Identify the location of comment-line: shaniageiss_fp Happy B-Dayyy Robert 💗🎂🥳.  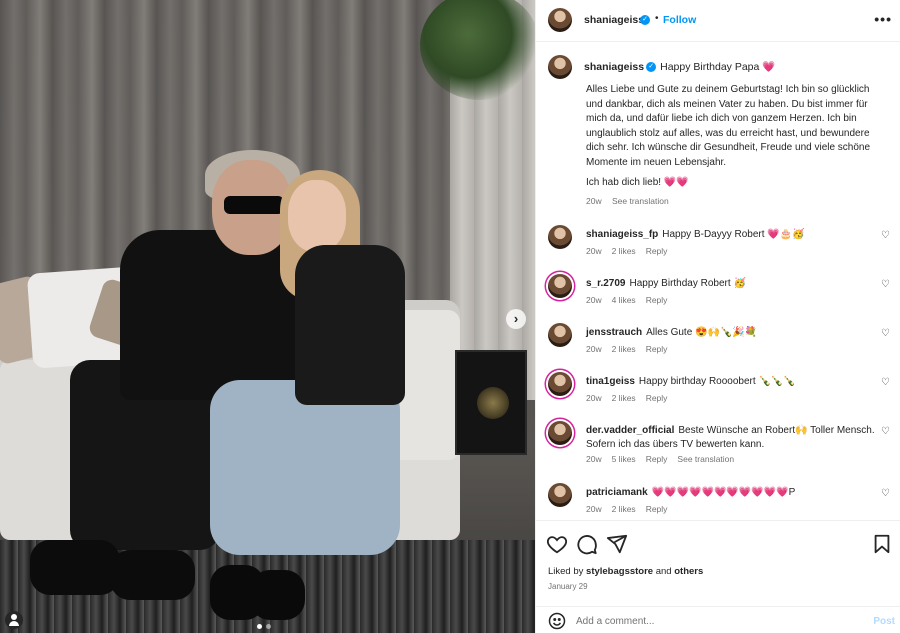
(731, 235).